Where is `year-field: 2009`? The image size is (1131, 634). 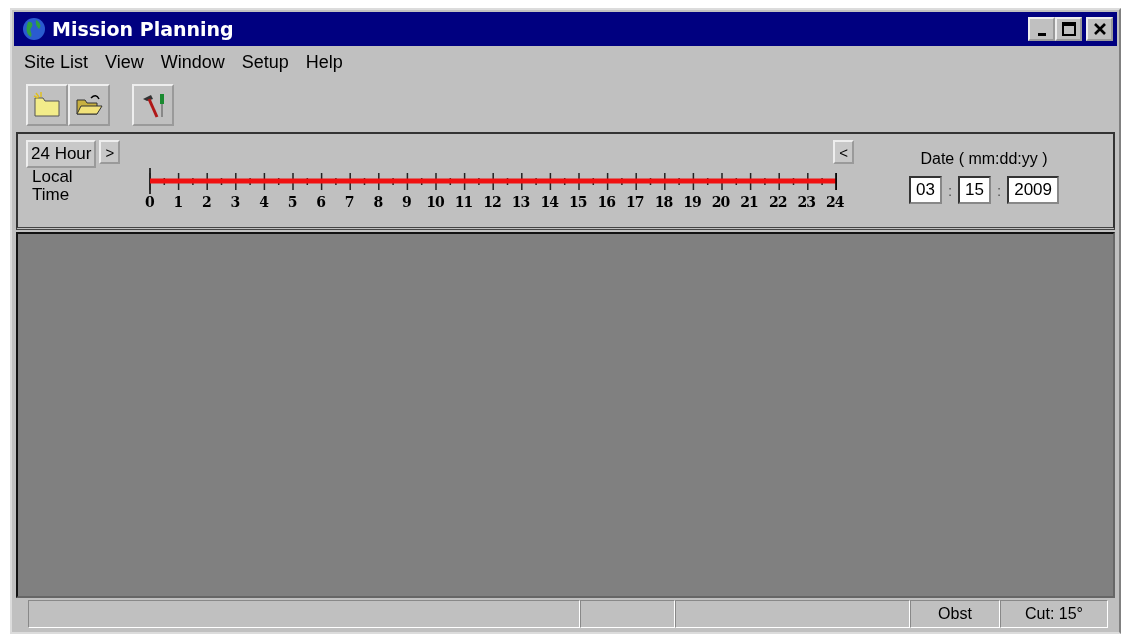
year-field: 2009 is located at coordinates (1033, 190).